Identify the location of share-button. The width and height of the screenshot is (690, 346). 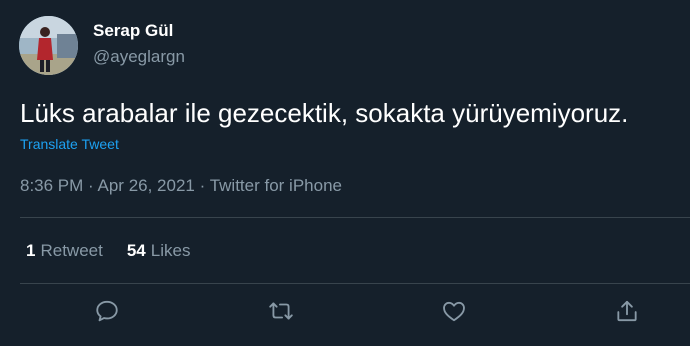
(627, 311).